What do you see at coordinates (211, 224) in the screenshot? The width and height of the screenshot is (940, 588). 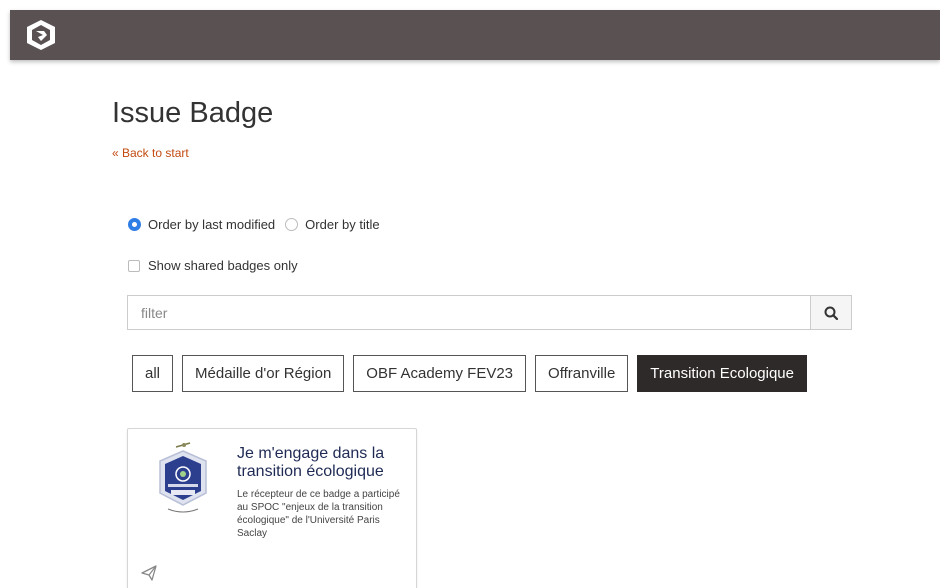 I see `order-last-modified-label: Order by last modified` at bounding box center [211, 224].